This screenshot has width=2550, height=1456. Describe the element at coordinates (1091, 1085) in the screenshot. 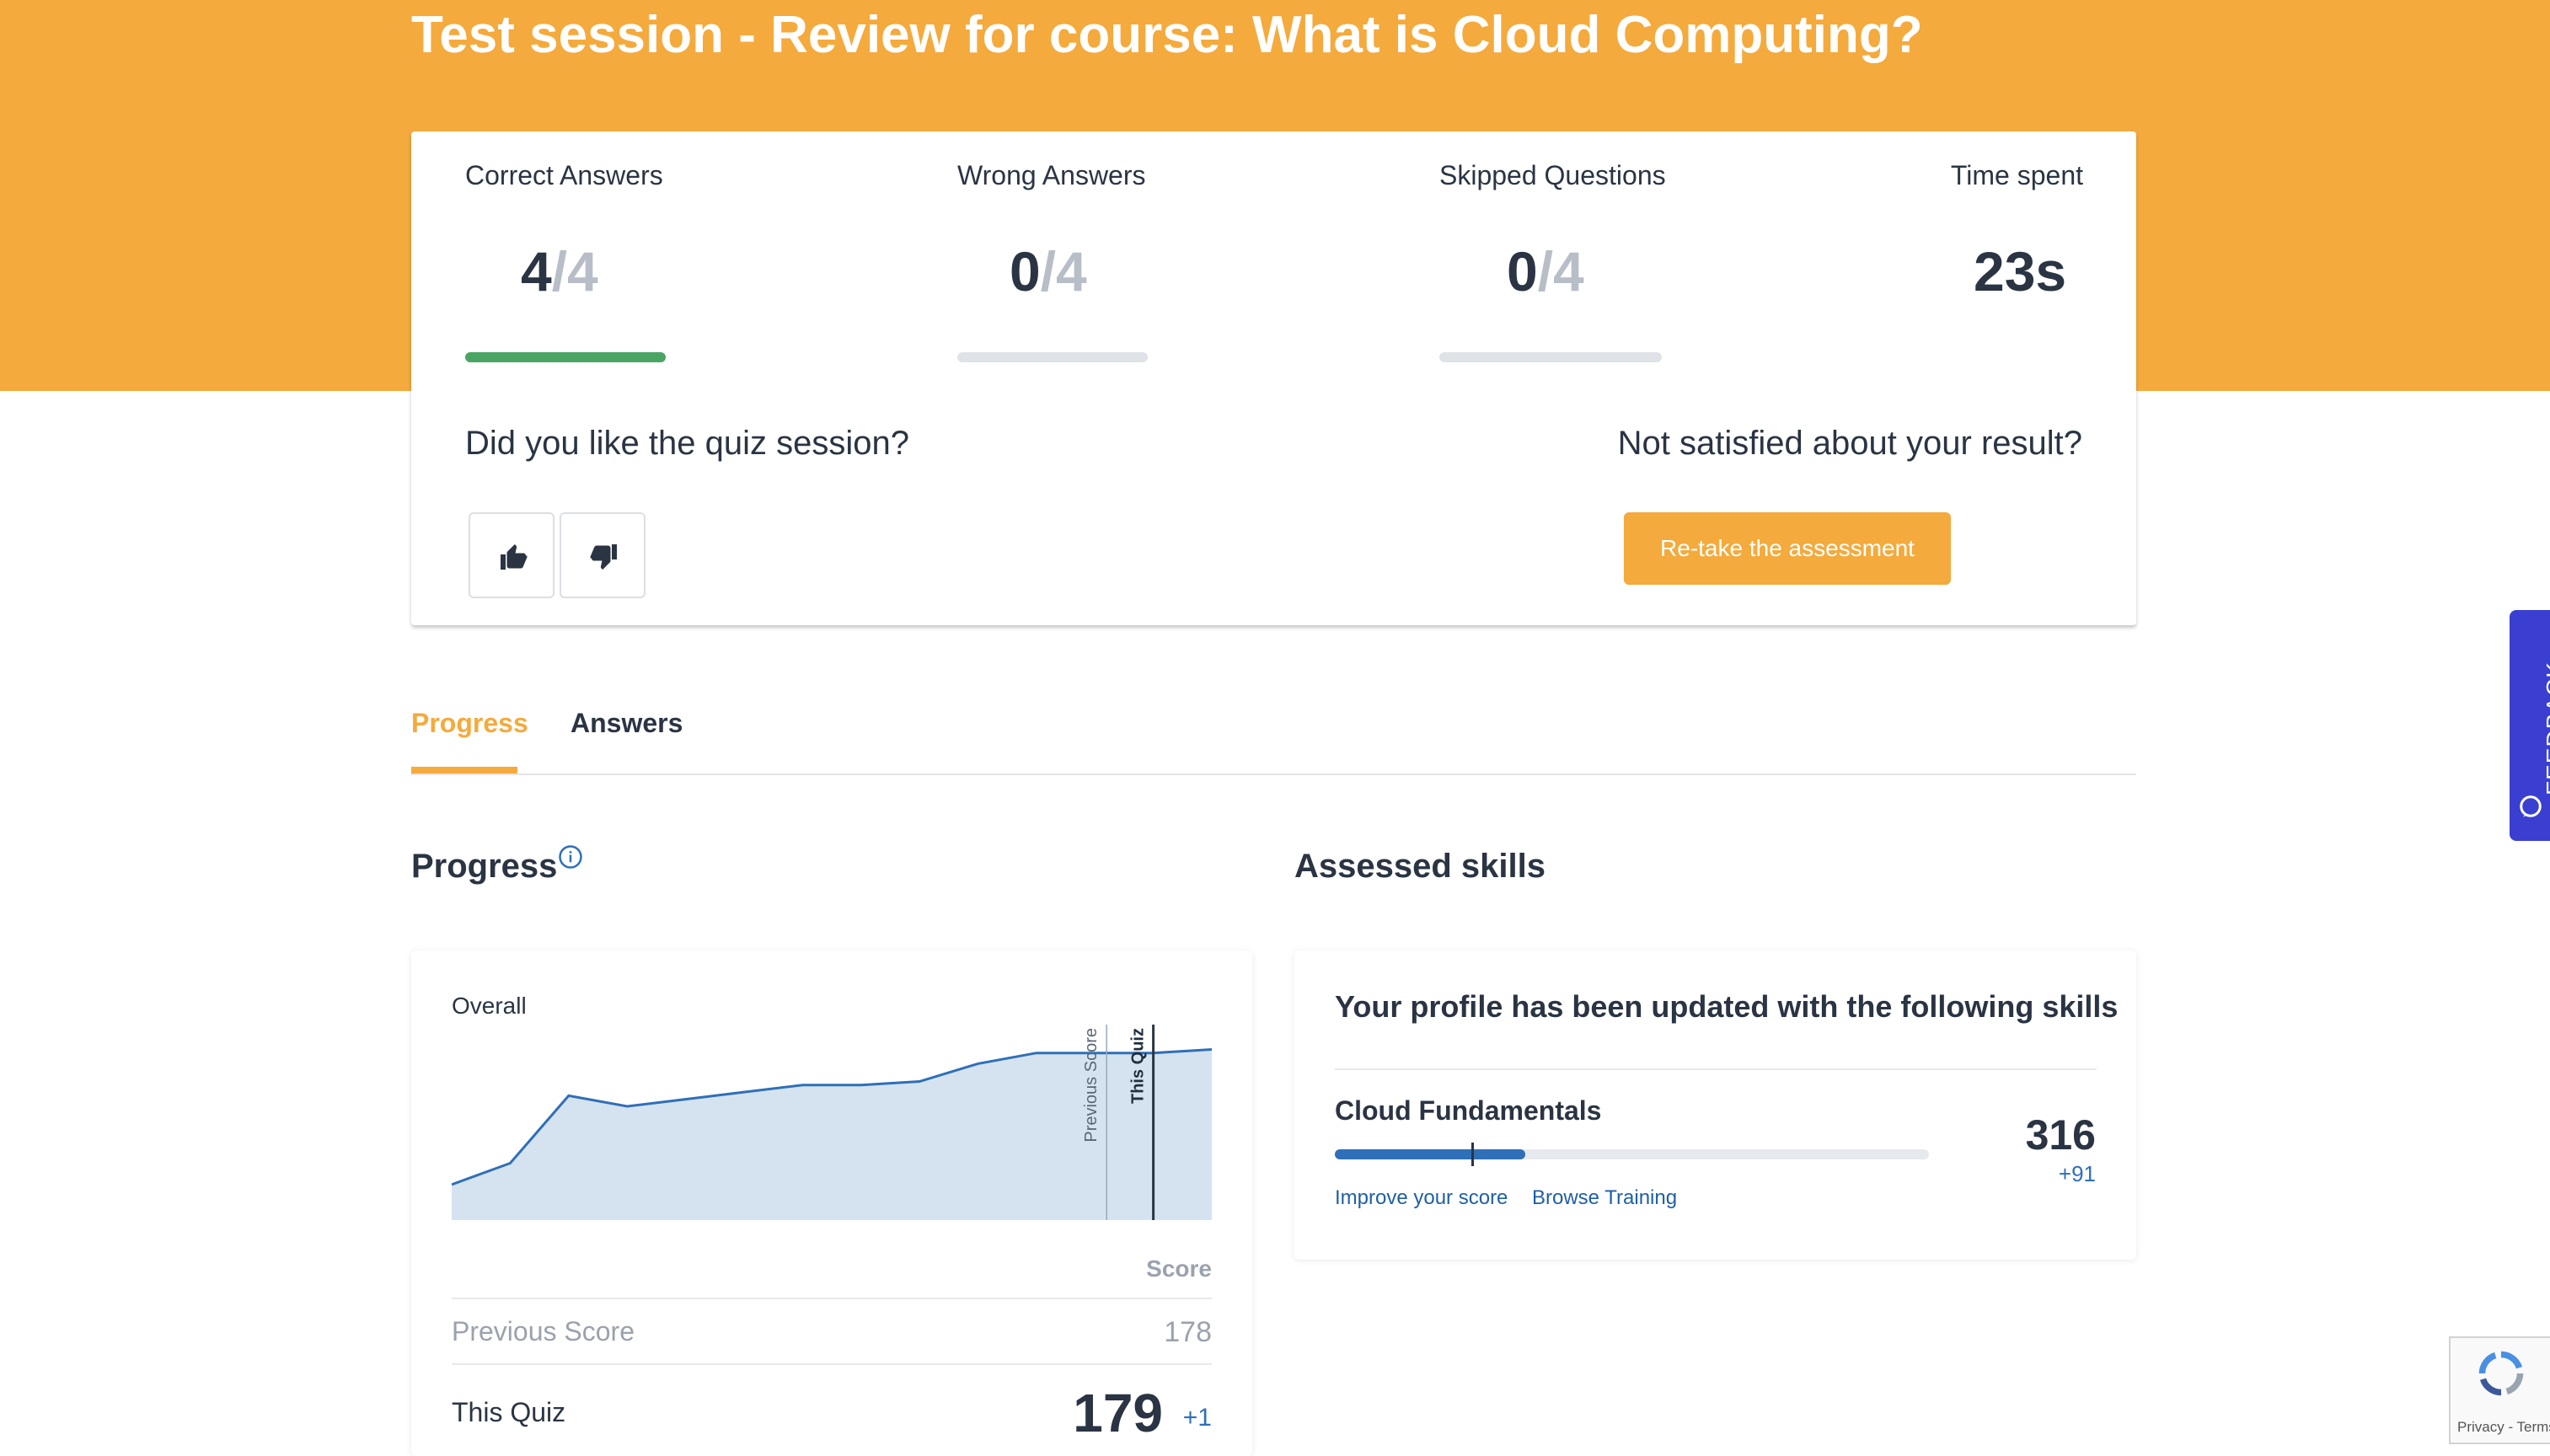

I see `chart-marker-label: Previous Score` at that location.